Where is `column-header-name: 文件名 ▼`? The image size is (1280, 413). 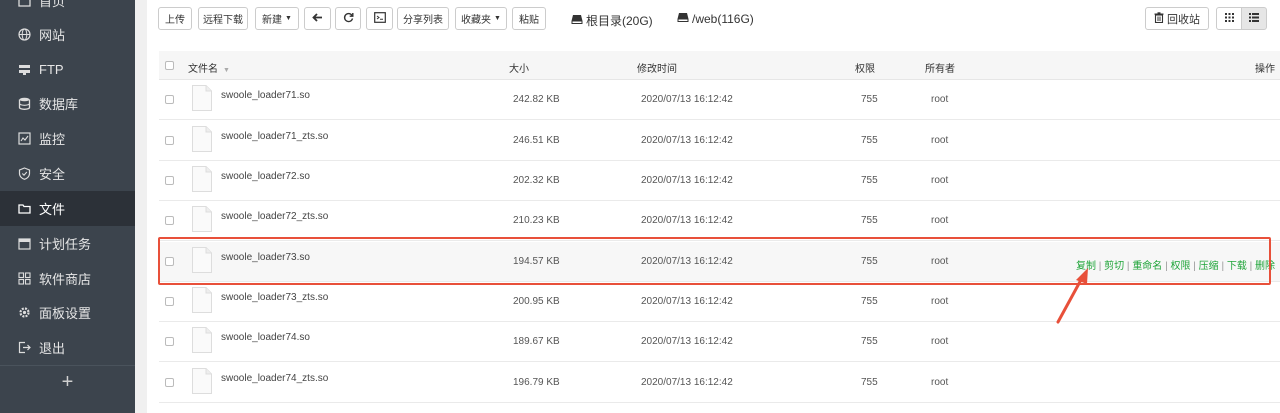 column-header-name: 文件名 ▼ is located at coordinates (209, 67).